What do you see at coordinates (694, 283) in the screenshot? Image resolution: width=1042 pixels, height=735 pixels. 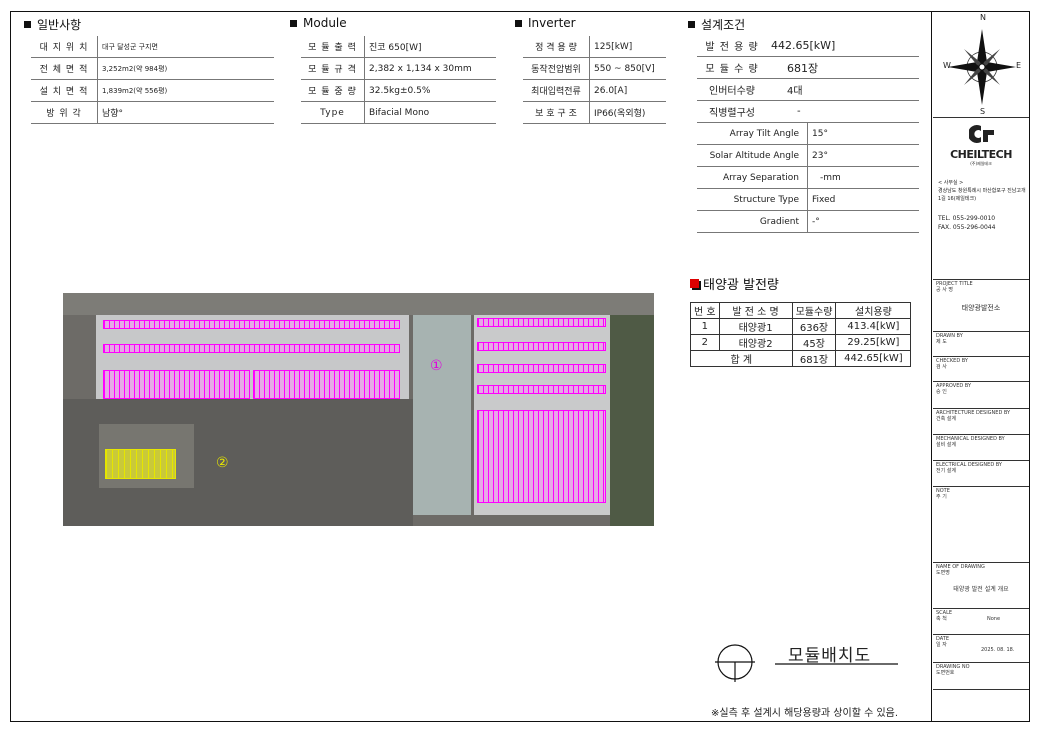 I see `red-square-bullet-icon` at bounding box center [694, 283].